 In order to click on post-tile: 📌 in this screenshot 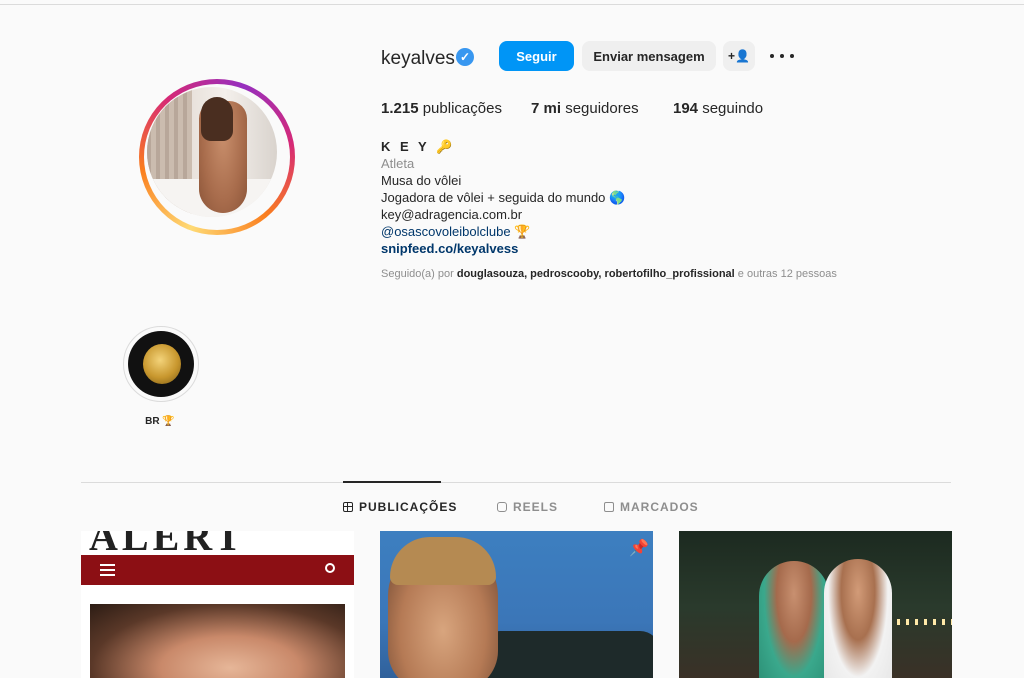, I will do `click(516, 607)`.